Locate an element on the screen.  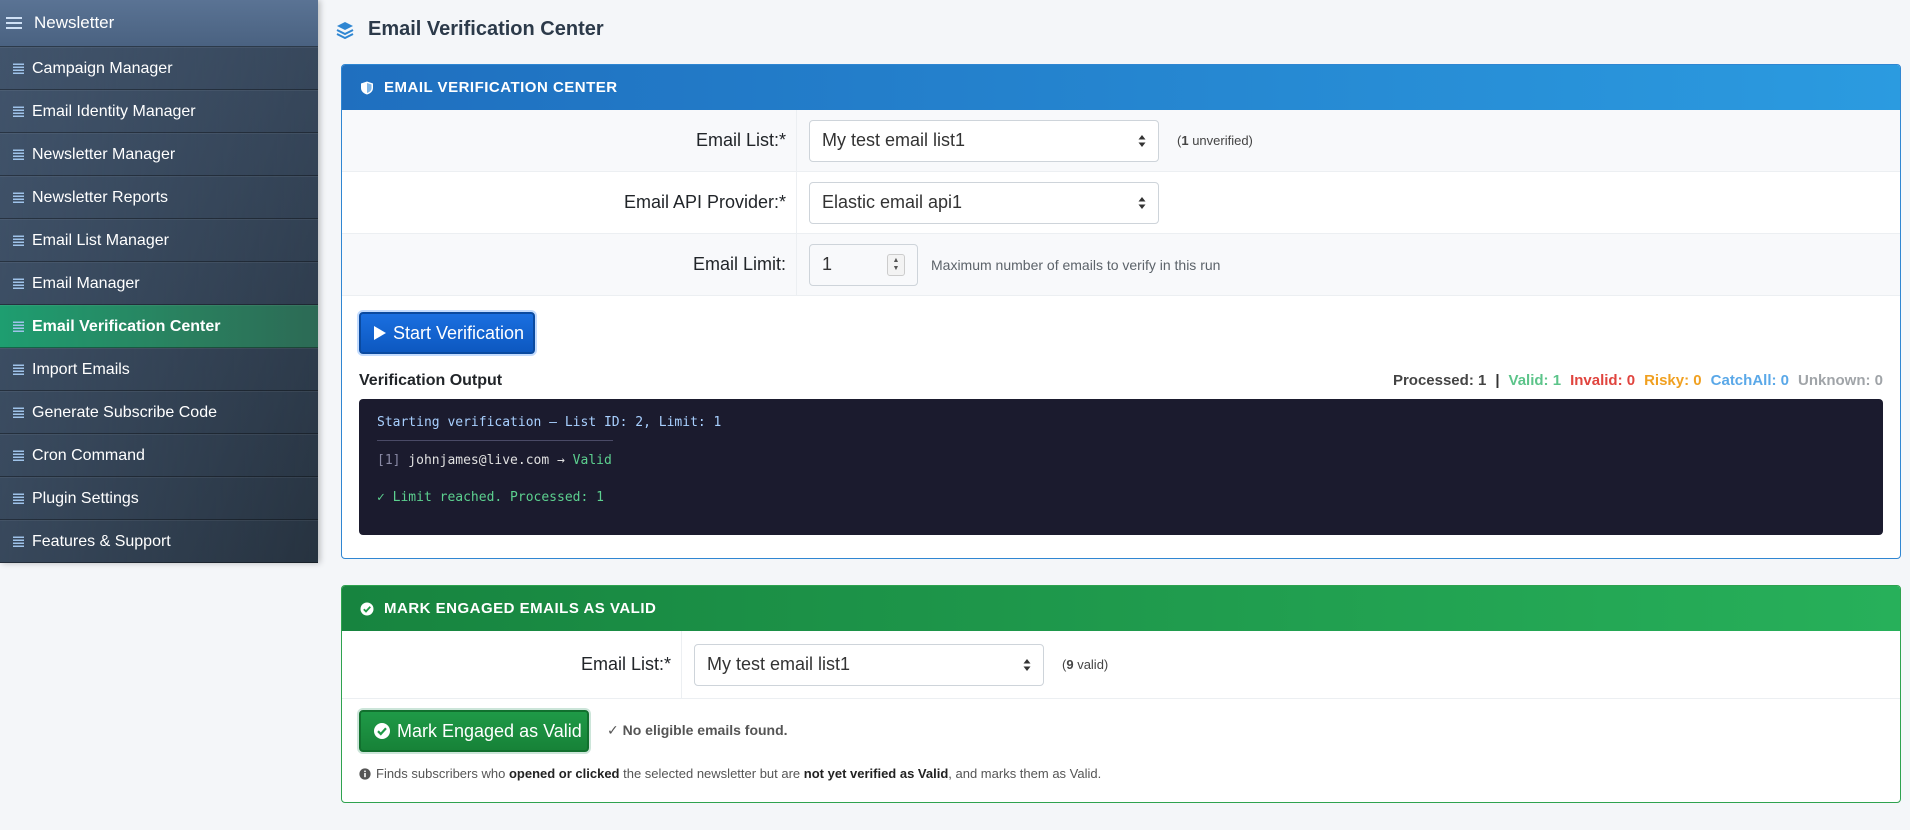
sidebar-item-newsletter-manager: Newsletter Manager is located at coordinates (159, 154).